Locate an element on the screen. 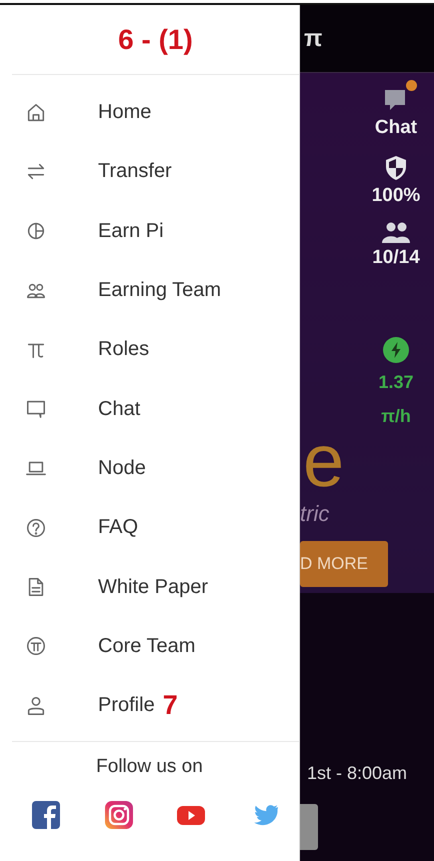 The image size is (434, 861). home-icon is located at coordinates (36, 113).